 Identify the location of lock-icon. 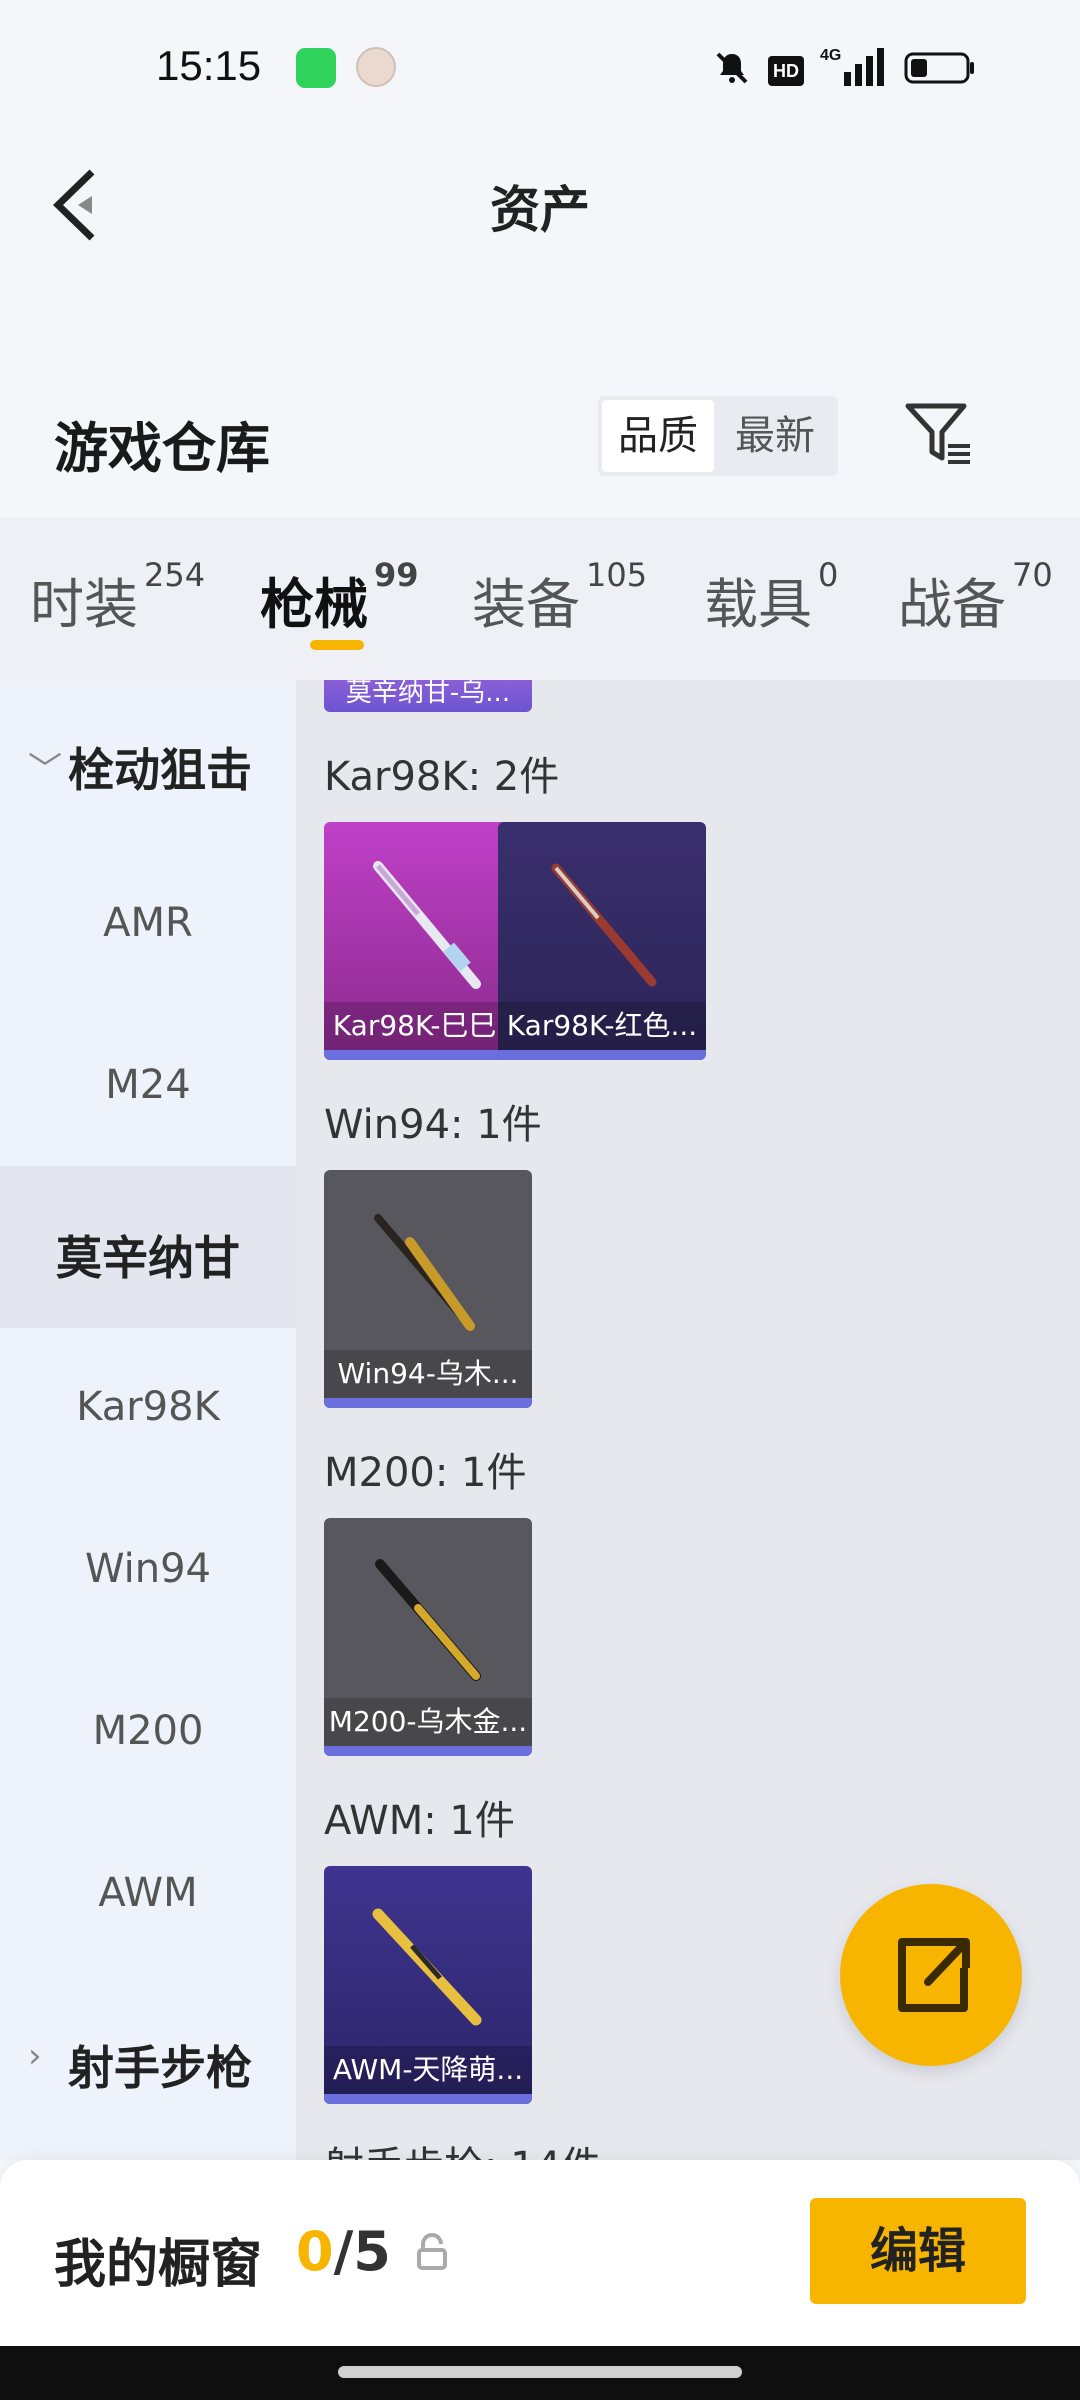
(432, 2251).